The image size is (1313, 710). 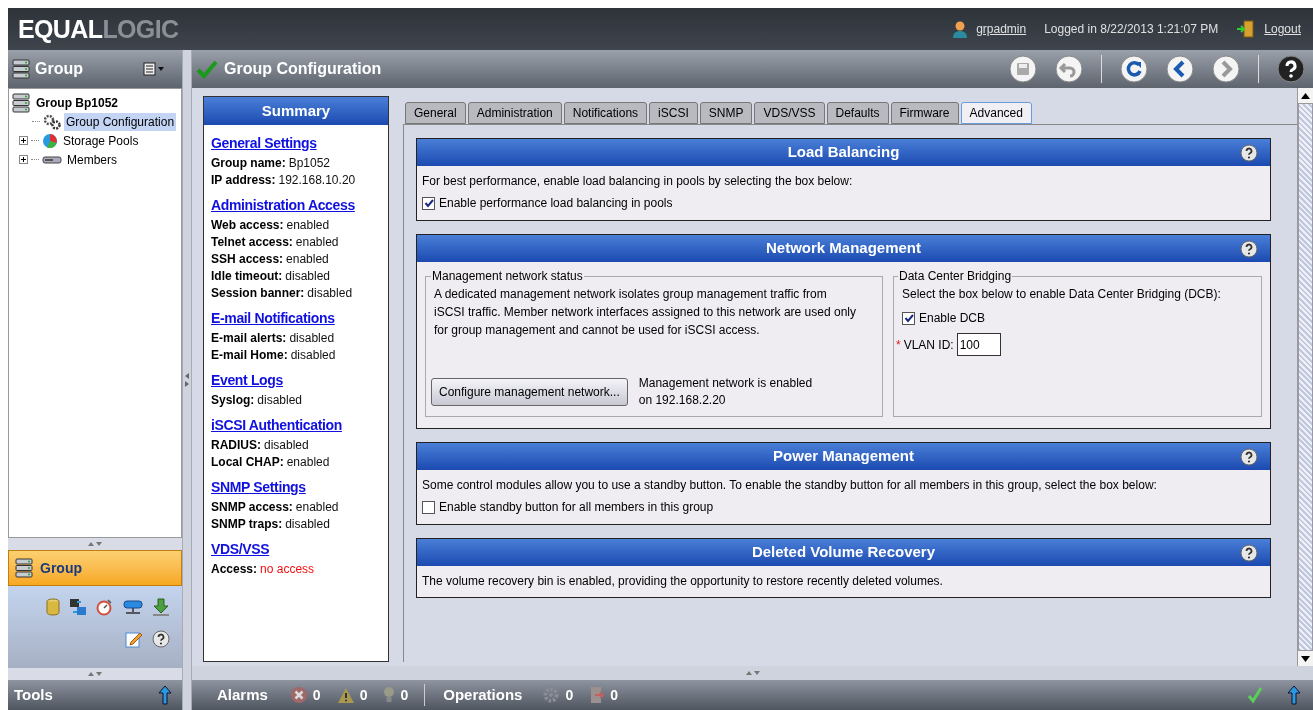 What do you see at coordinates (1226, 69) in the screenshot?
I see `forward-icon` at bounding box center [1226, 69].